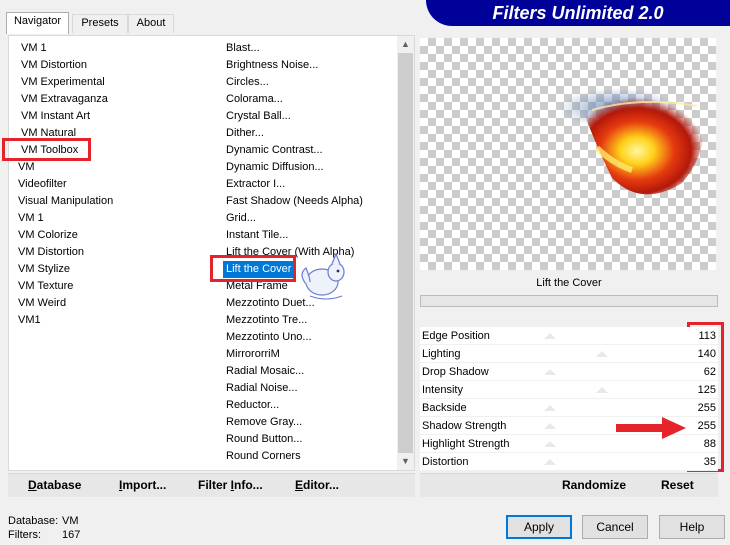  I want to click on category-item: VM Colorize, so click(48, 235).